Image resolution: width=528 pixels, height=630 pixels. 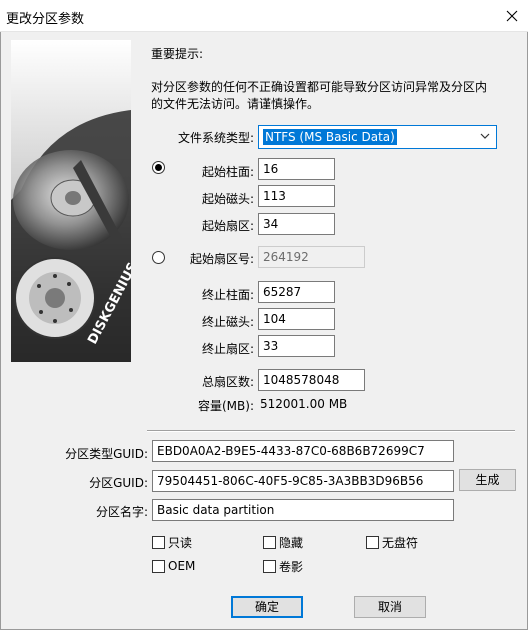 I want to click on start-lba-label: 起始扇区号:, so click(x=221, y=259).